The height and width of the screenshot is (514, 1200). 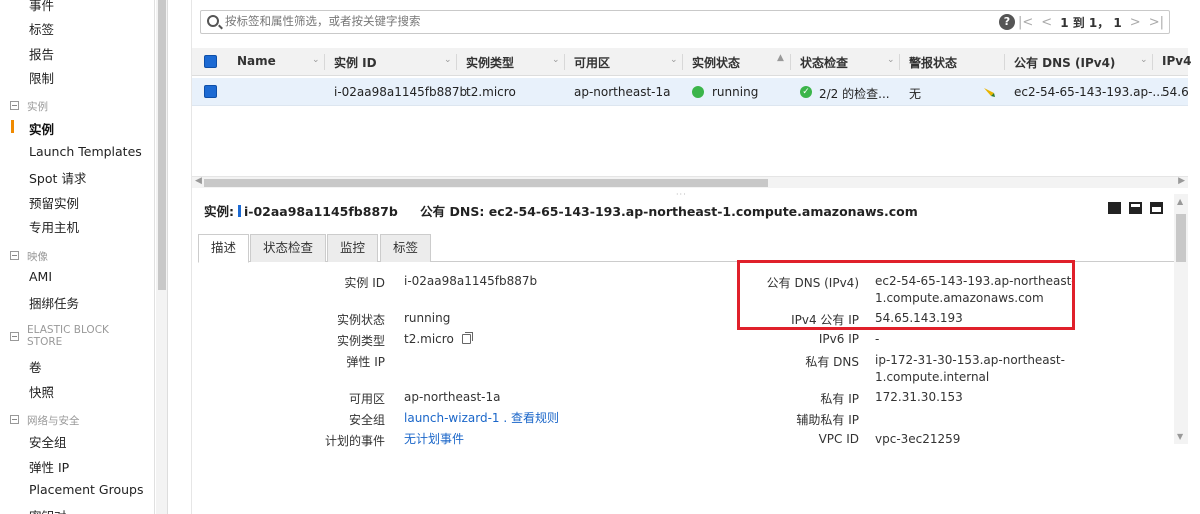 I want to click on col-public-dns: 公有 DNS (IPv4), so click(x=1064, y=62).